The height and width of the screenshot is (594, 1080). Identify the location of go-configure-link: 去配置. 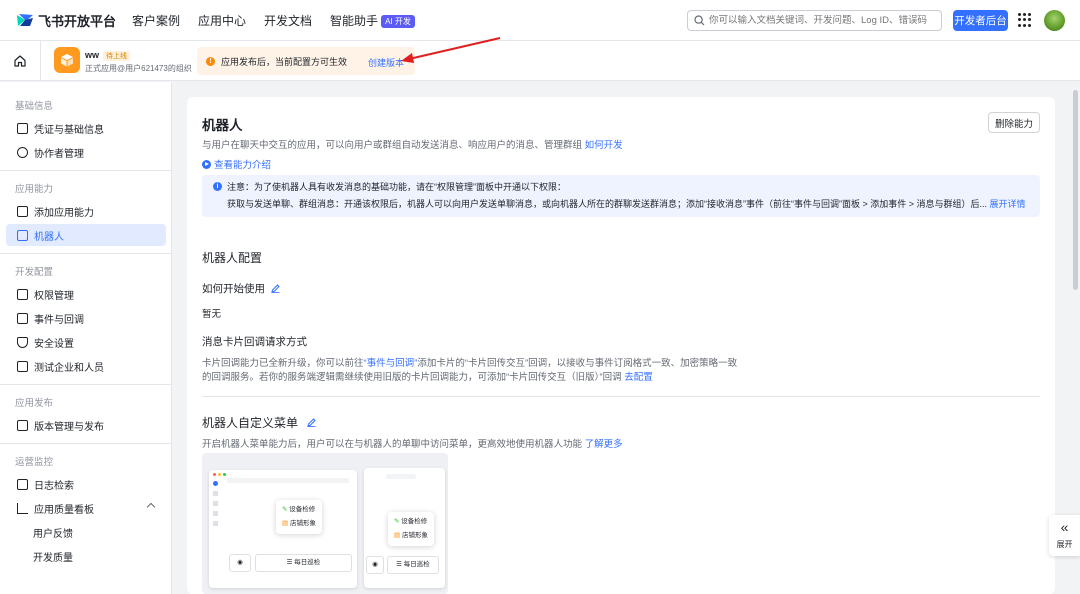
(638, 377).